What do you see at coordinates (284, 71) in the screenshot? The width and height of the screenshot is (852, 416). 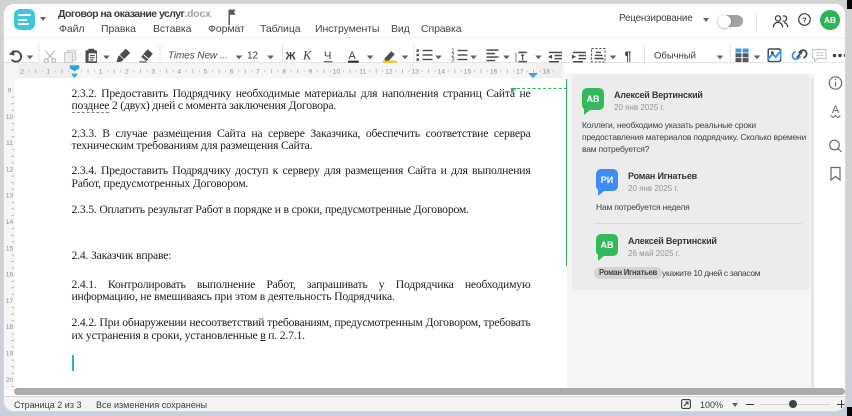 I see `svg-text: 8` at bounding box center [284, 71].